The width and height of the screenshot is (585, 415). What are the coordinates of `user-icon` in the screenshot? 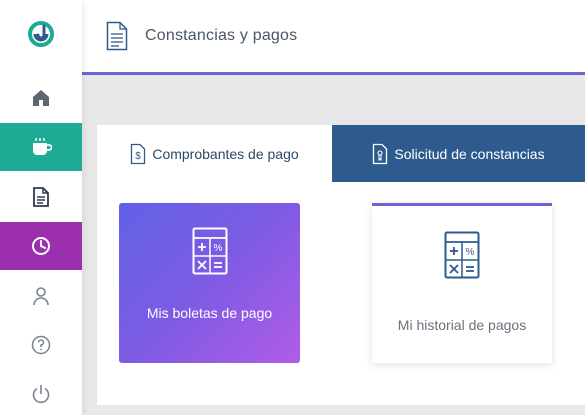 It's located at (41, 296).